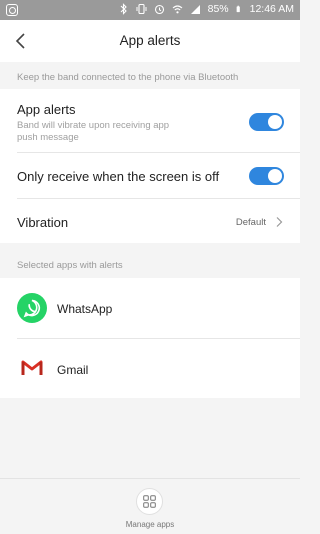  What do you see at coordinates (150, 308) in the screenshot?
I see `app-row-whatsapp: WhatsApp` at bounding box center [150, 308].